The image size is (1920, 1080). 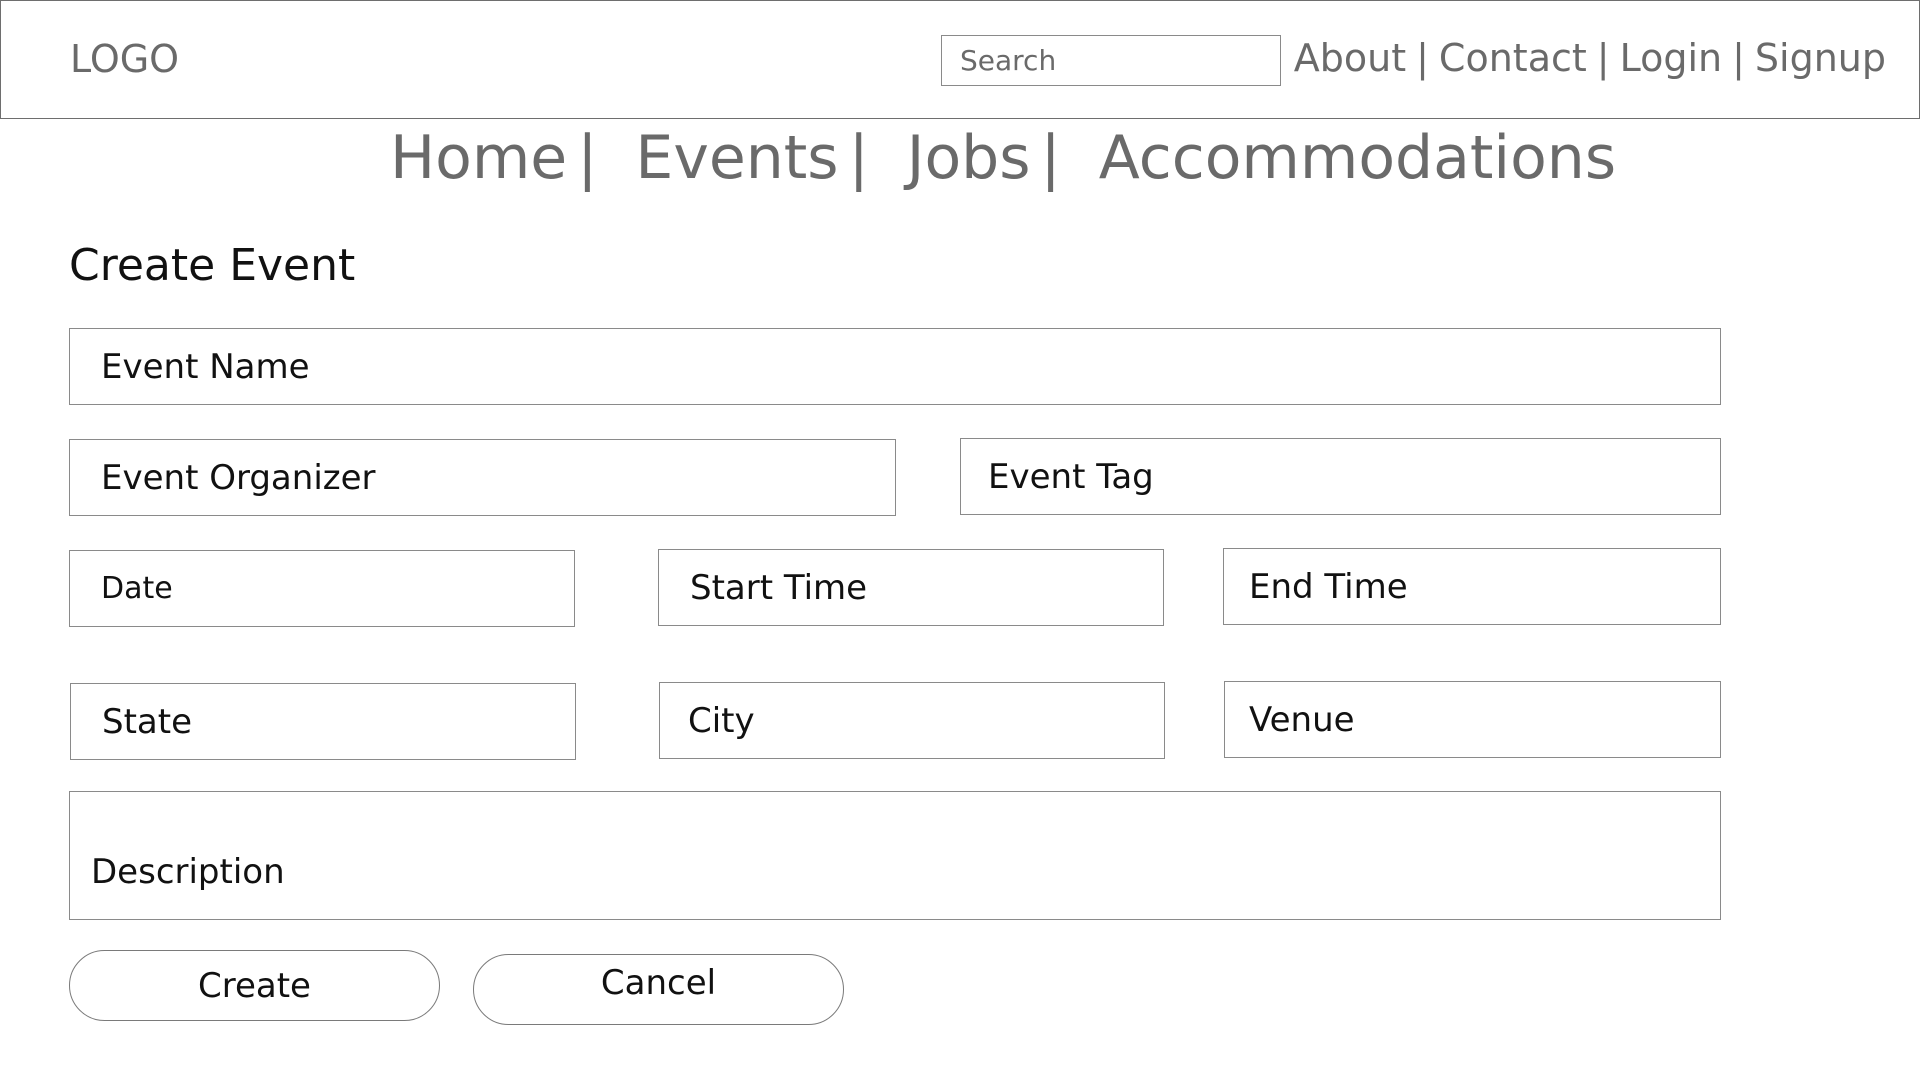 I want to click on end-time-field: End Time, so click(x=1472, y=586).